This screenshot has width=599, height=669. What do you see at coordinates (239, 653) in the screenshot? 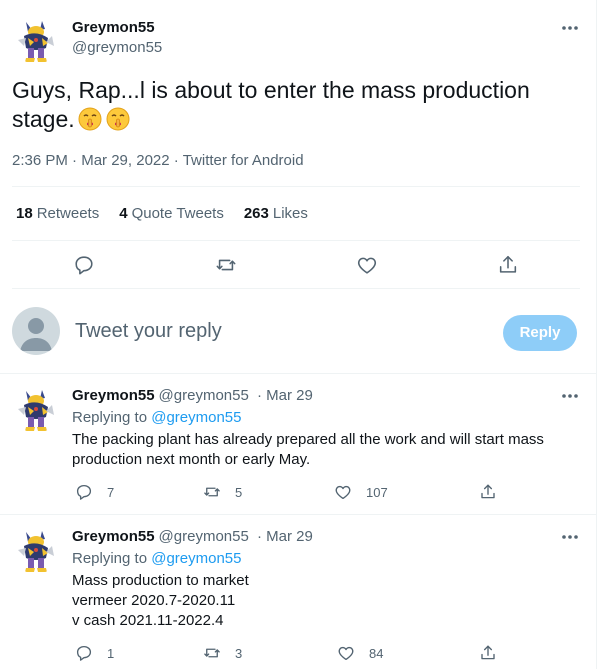
I see `retweet-count: 3` at bounding box center [239, 653].